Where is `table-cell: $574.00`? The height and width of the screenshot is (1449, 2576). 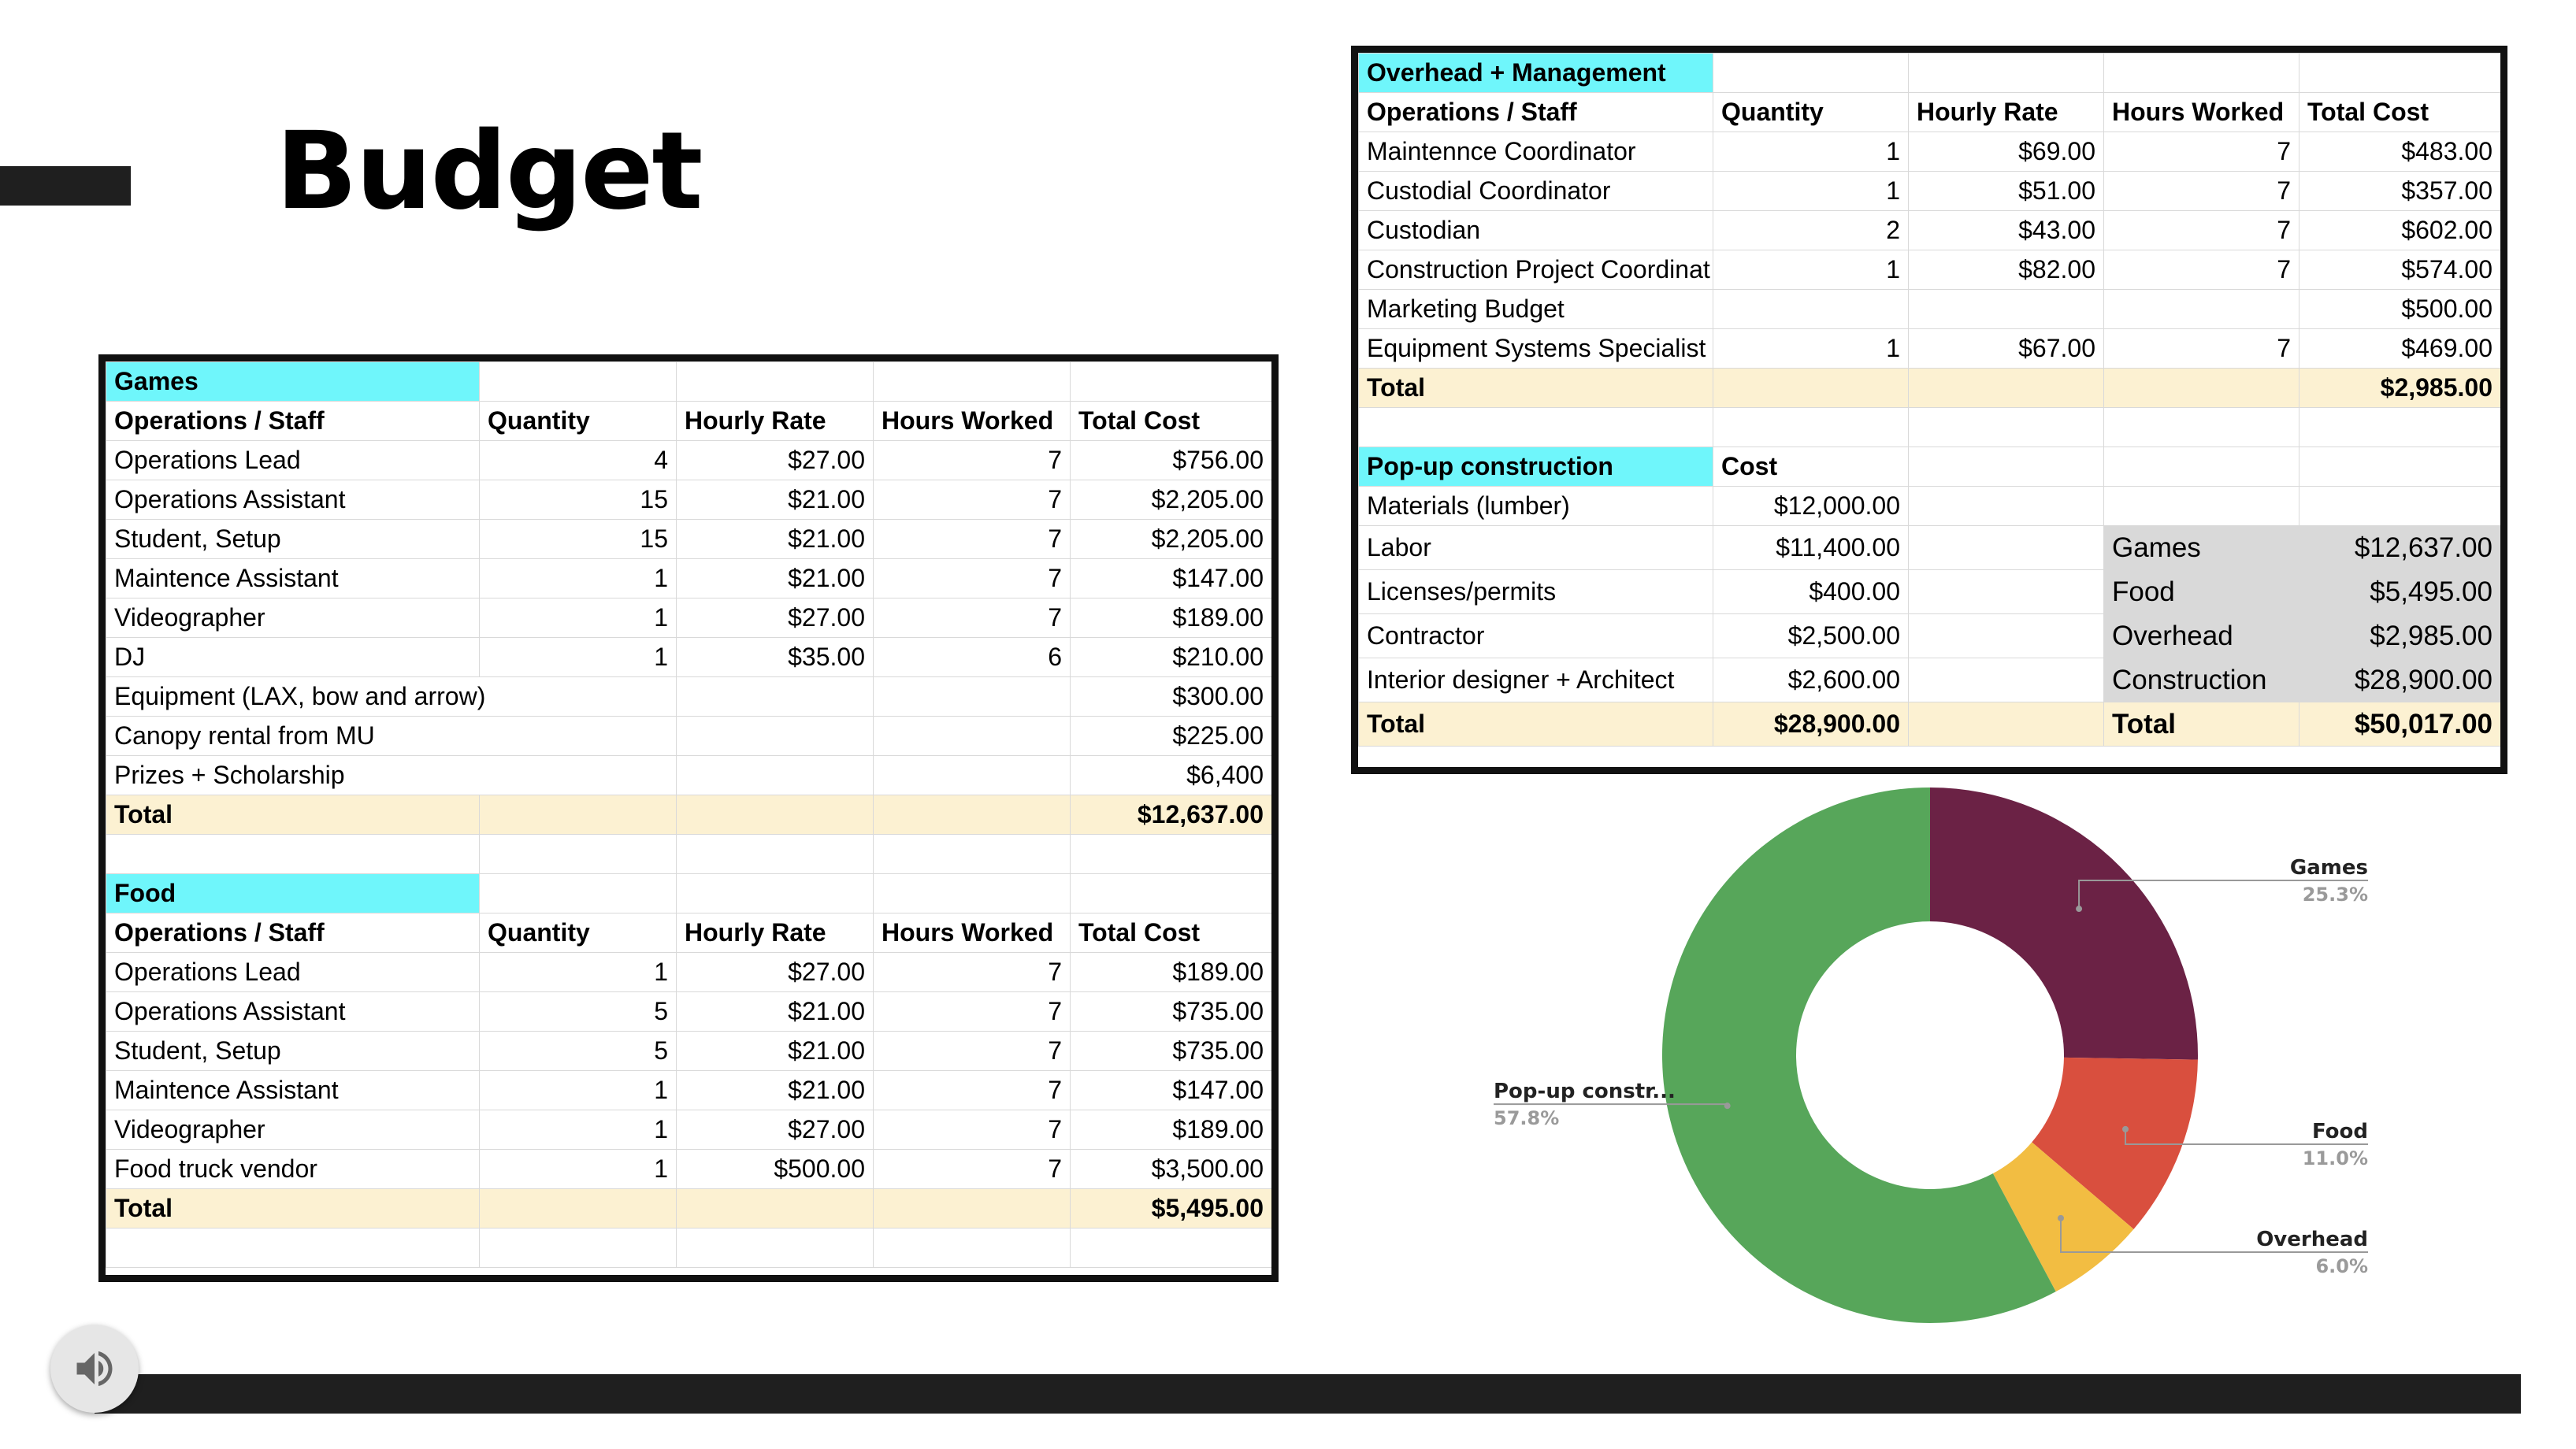
table-cell: $574.00 is located at coordinates (2399, 270).